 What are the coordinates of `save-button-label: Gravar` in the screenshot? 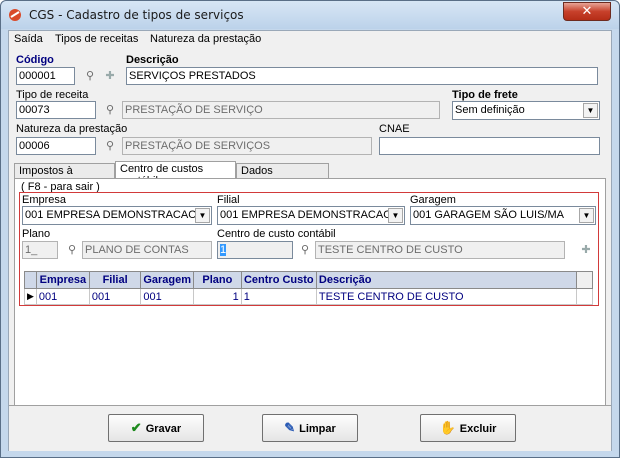 It's located at (163, 429).